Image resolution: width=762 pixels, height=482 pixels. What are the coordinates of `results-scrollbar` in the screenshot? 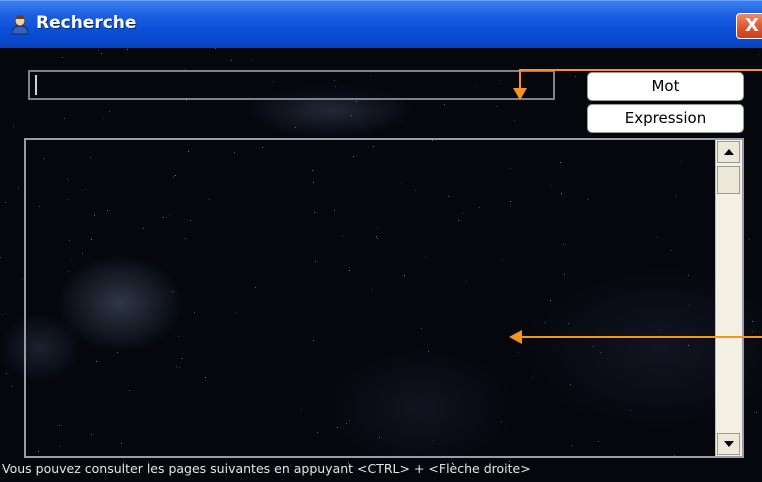 It's located at (728, 298).